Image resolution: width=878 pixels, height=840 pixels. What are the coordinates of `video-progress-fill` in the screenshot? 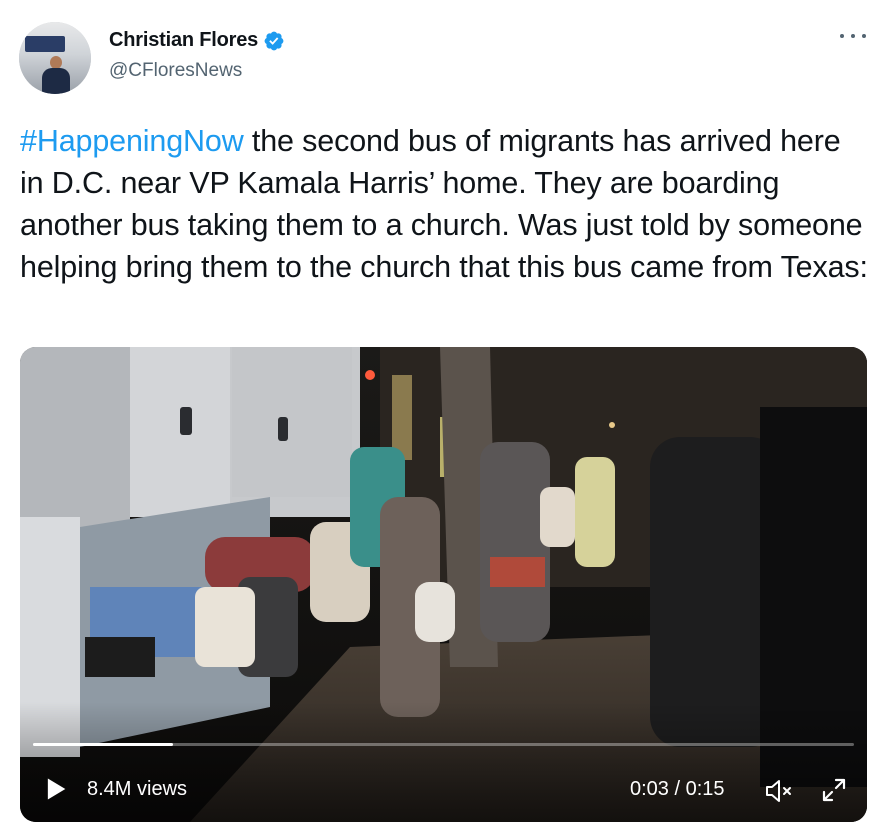 It's located at (103, 744).